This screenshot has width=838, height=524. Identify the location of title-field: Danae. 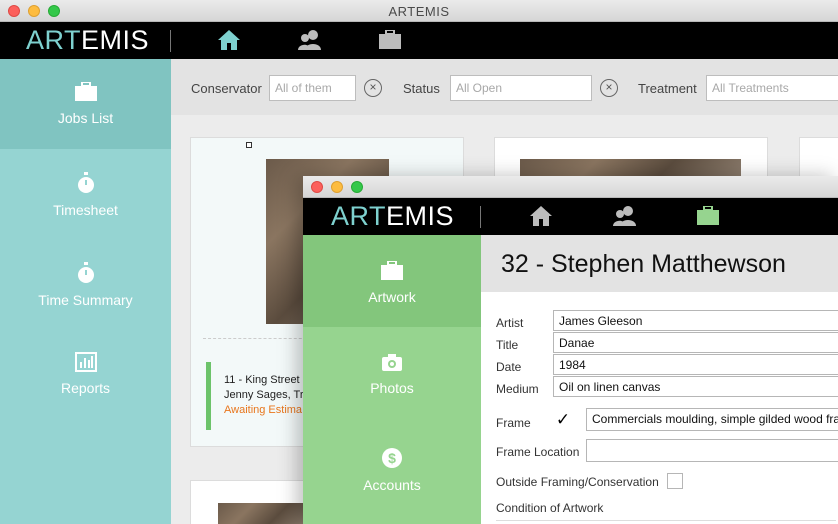
(695, 342).